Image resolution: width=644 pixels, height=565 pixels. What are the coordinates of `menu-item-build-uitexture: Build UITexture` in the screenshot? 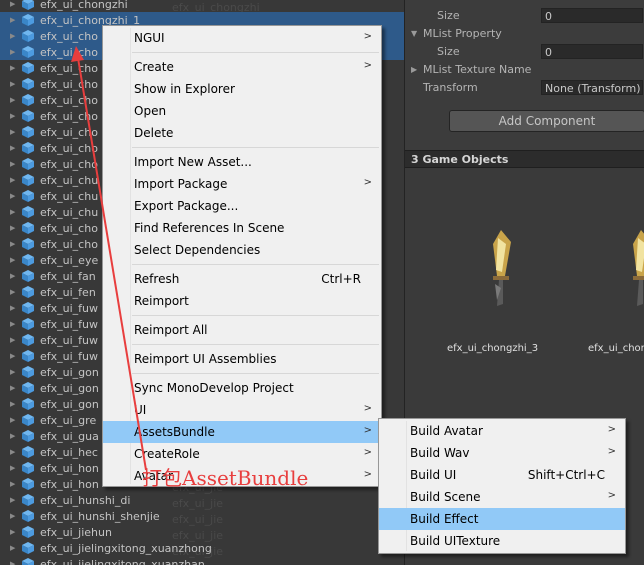 It's located at (502, 541).